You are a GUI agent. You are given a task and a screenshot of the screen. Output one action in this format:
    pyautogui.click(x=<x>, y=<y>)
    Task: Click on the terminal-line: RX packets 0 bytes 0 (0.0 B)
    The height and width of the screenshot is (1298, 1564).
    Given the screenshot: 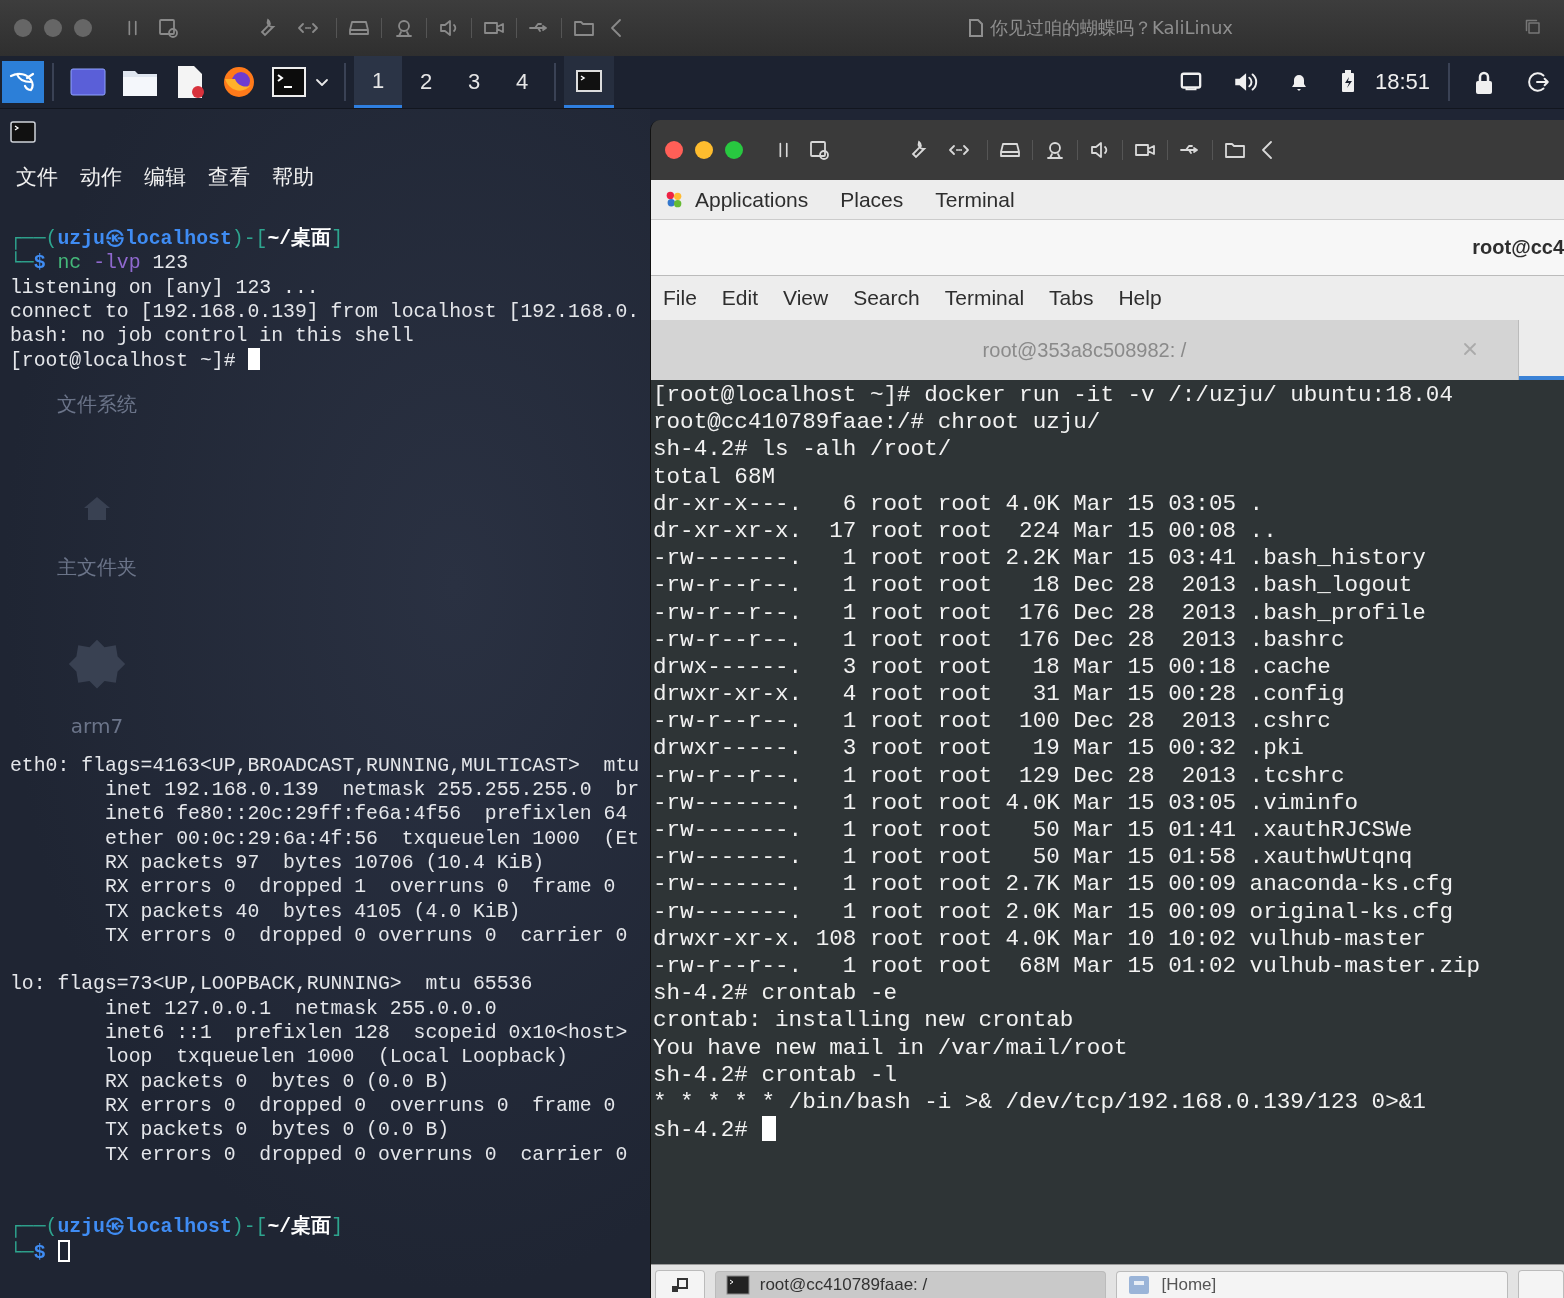 What is the action you would take?
    pyautogui.click(x=276, y=1081)
    